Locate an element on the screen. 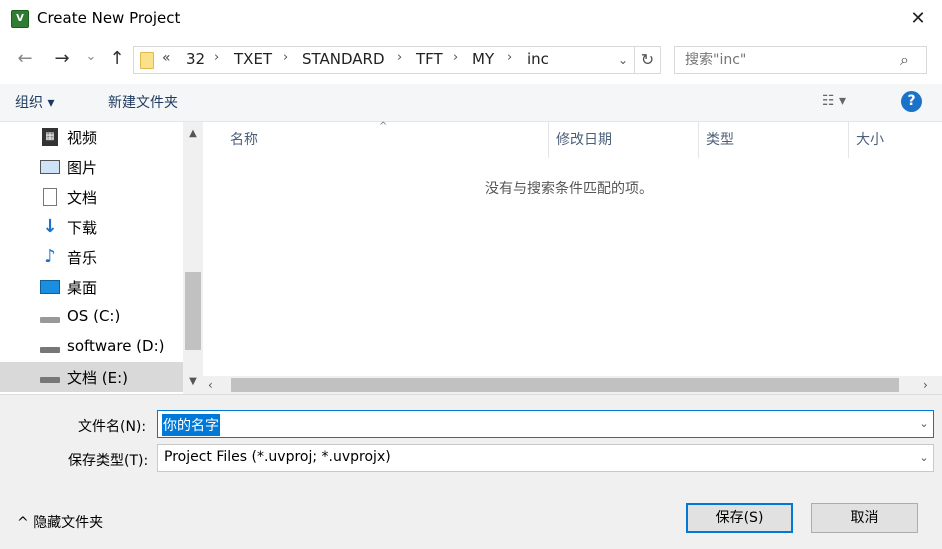  sidebar-item-label: 文档 (E:) is located at coordinates (98, 378).